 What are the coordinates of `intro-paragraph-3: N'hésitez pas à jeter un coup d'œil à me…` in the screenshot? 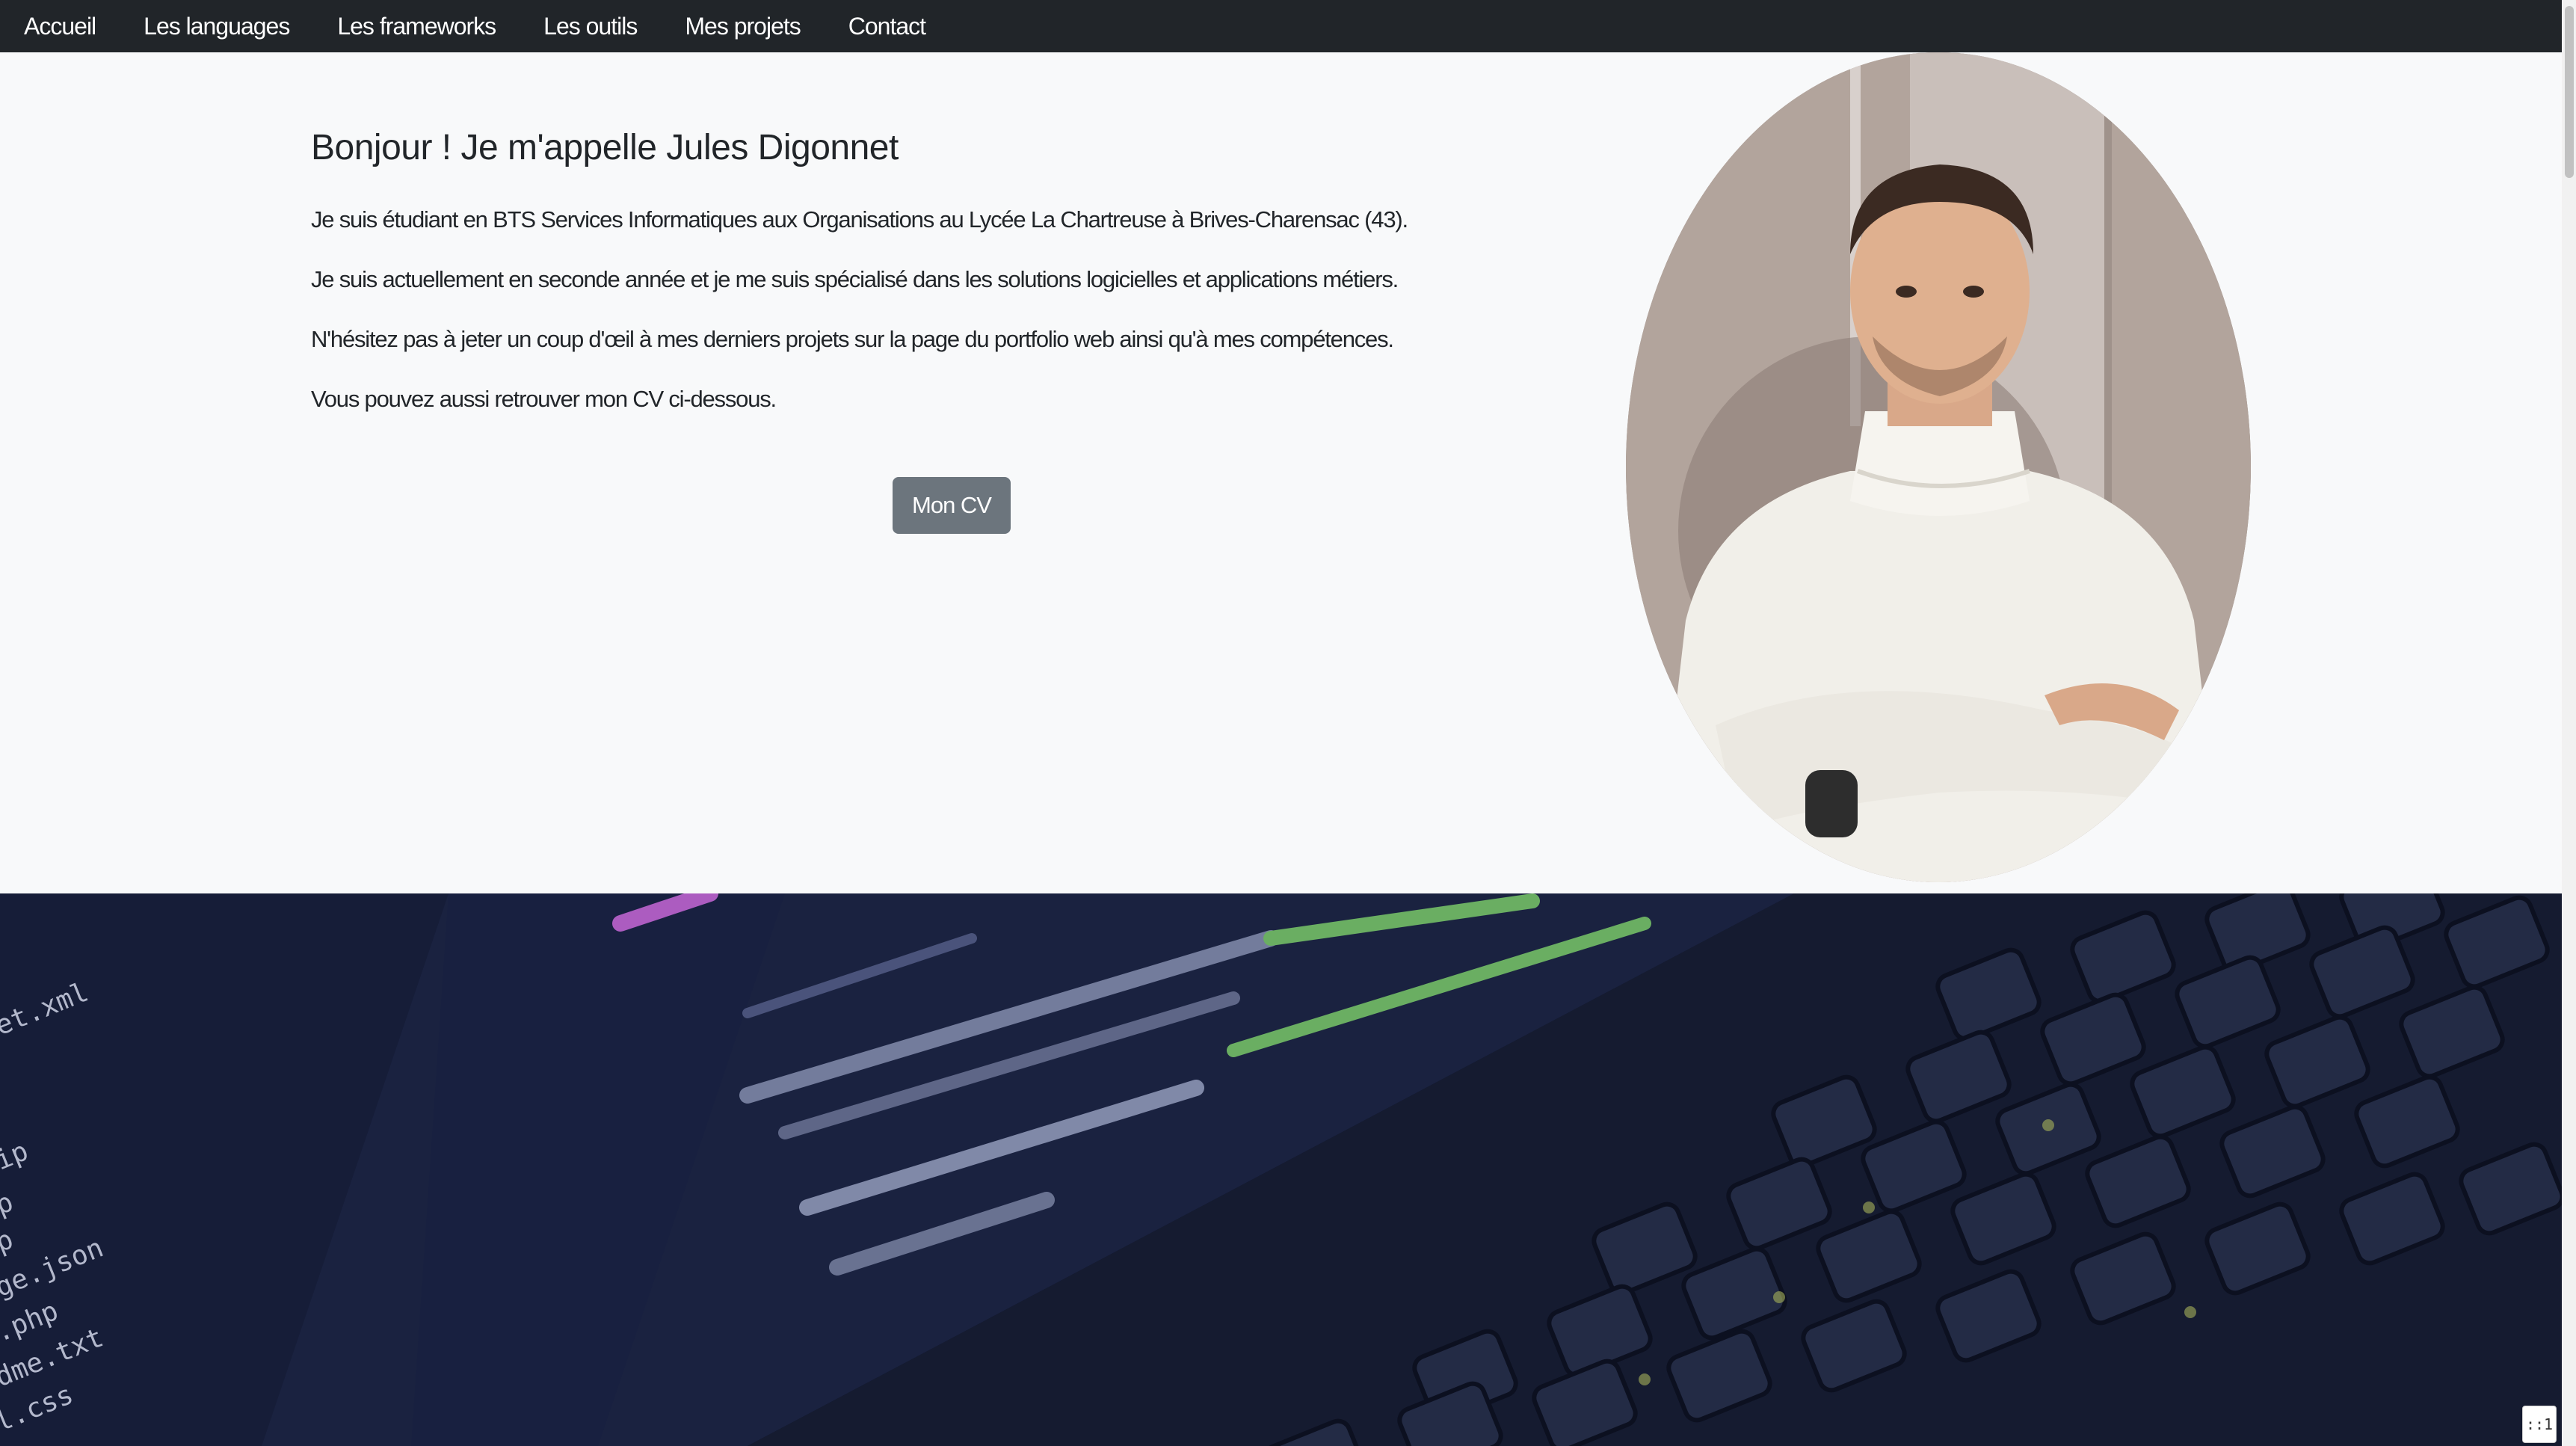 It's located at (852, 339).